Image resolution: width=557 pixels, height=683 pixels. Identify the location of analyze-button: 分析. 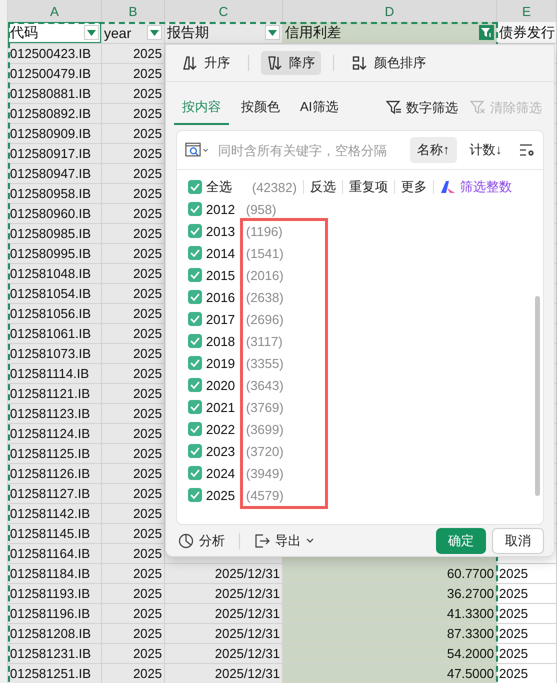
(201, 541).